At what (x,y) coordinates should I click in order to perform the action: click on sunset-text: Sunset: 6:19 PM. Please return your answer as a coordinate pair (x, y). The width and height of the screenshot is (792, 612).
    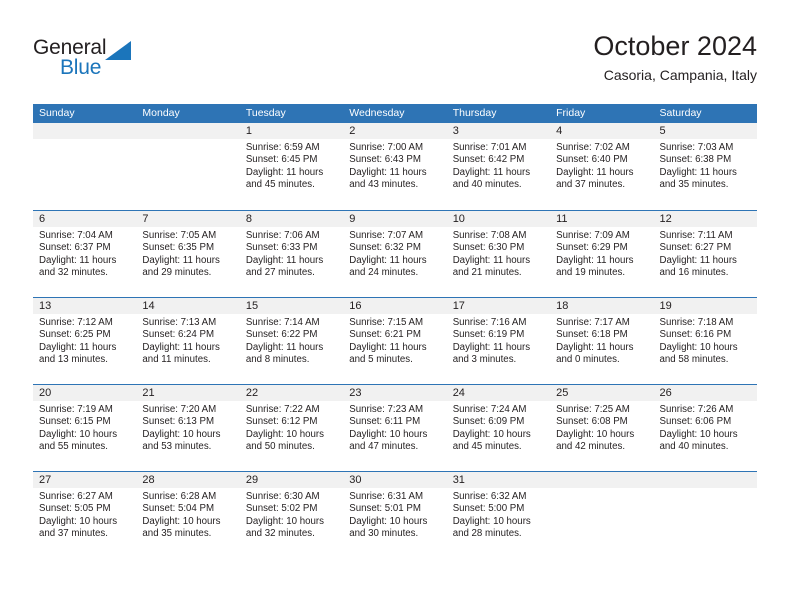
    Looking at the image, I should click on (488, 335).